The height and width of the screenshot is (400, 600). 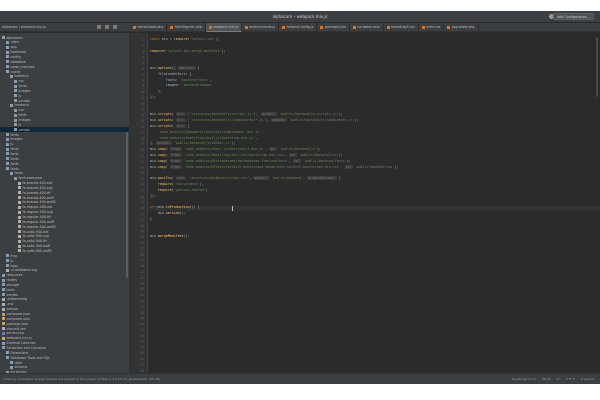 I want to click on code-line: mix.version();, so click(x=168, y=214).